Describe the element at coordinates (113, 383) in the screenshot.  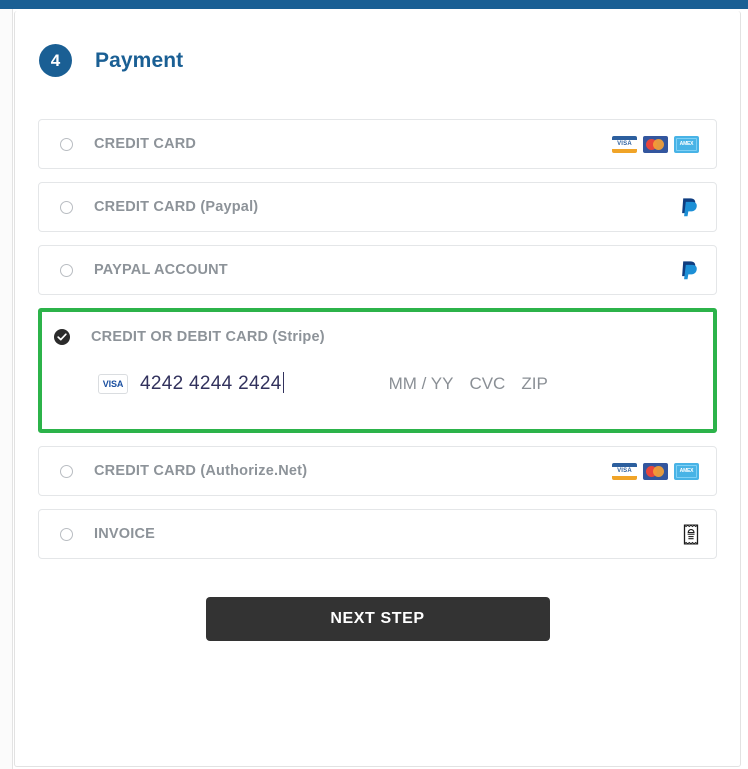
I see `visa-brand-badge-icon: VISA` at that location.